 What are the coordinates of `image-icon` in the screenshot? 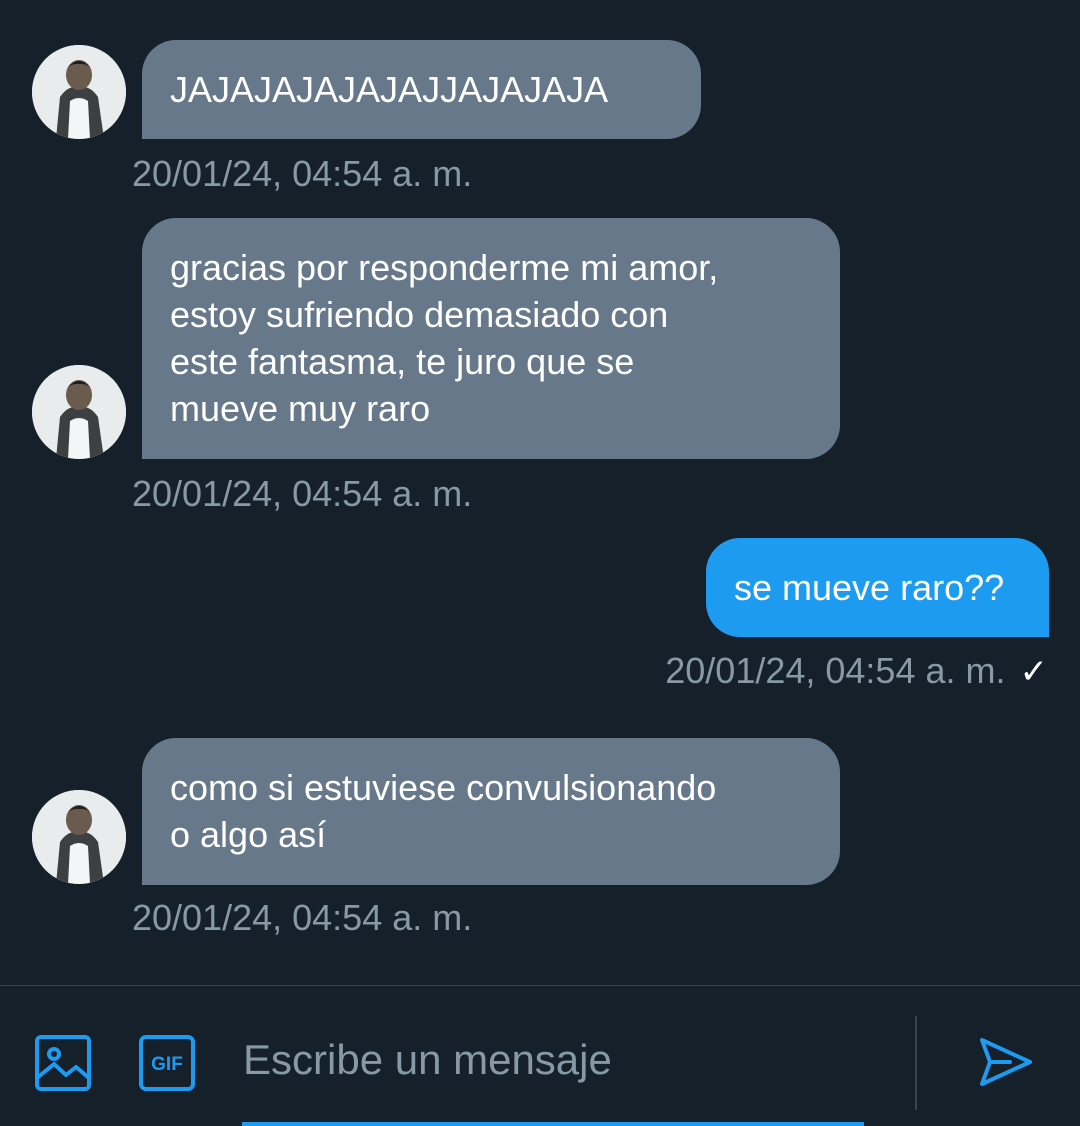 It's located at (63, 1063).